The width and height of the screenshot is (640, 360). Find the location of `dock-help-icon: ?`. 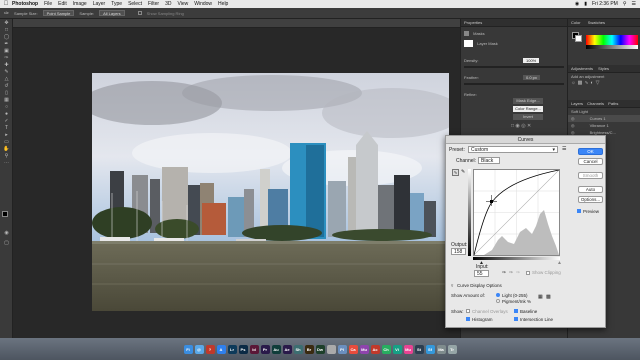

dock-help-icon: ? is located at coordinates (210, 349).